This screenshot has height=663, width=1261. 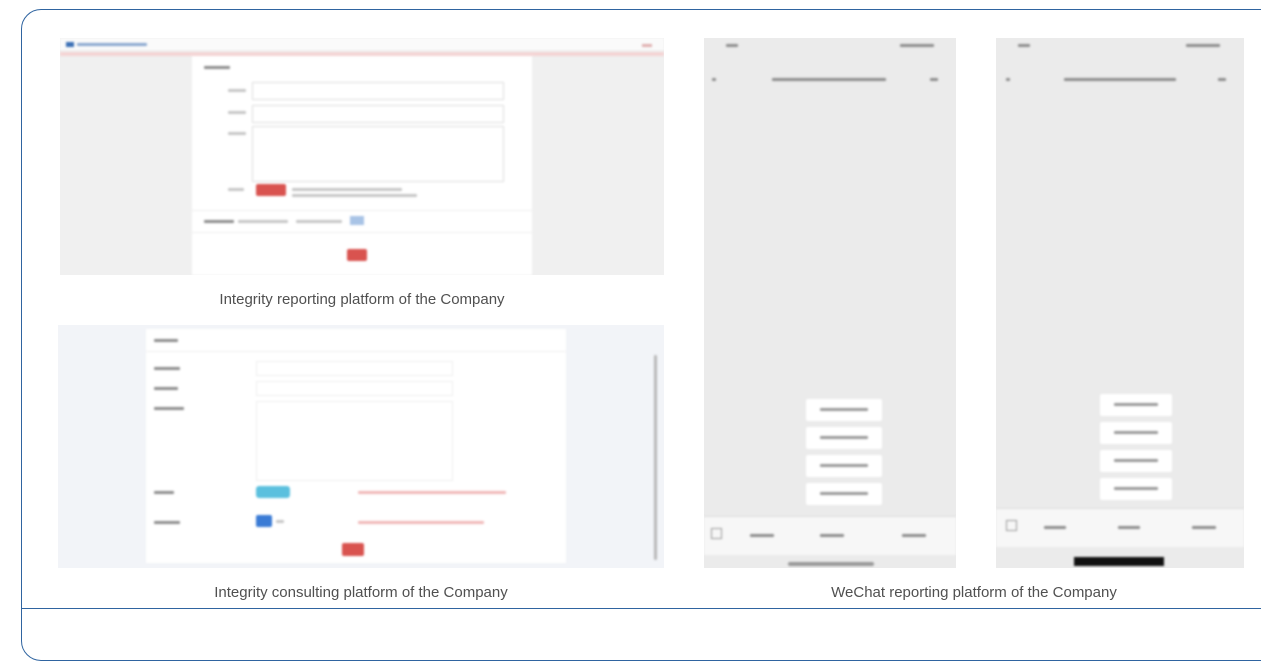 What do you see at coordinates (70, 44) in the screenshot?
I see `logo-icon` at bounding box center [70, 44].